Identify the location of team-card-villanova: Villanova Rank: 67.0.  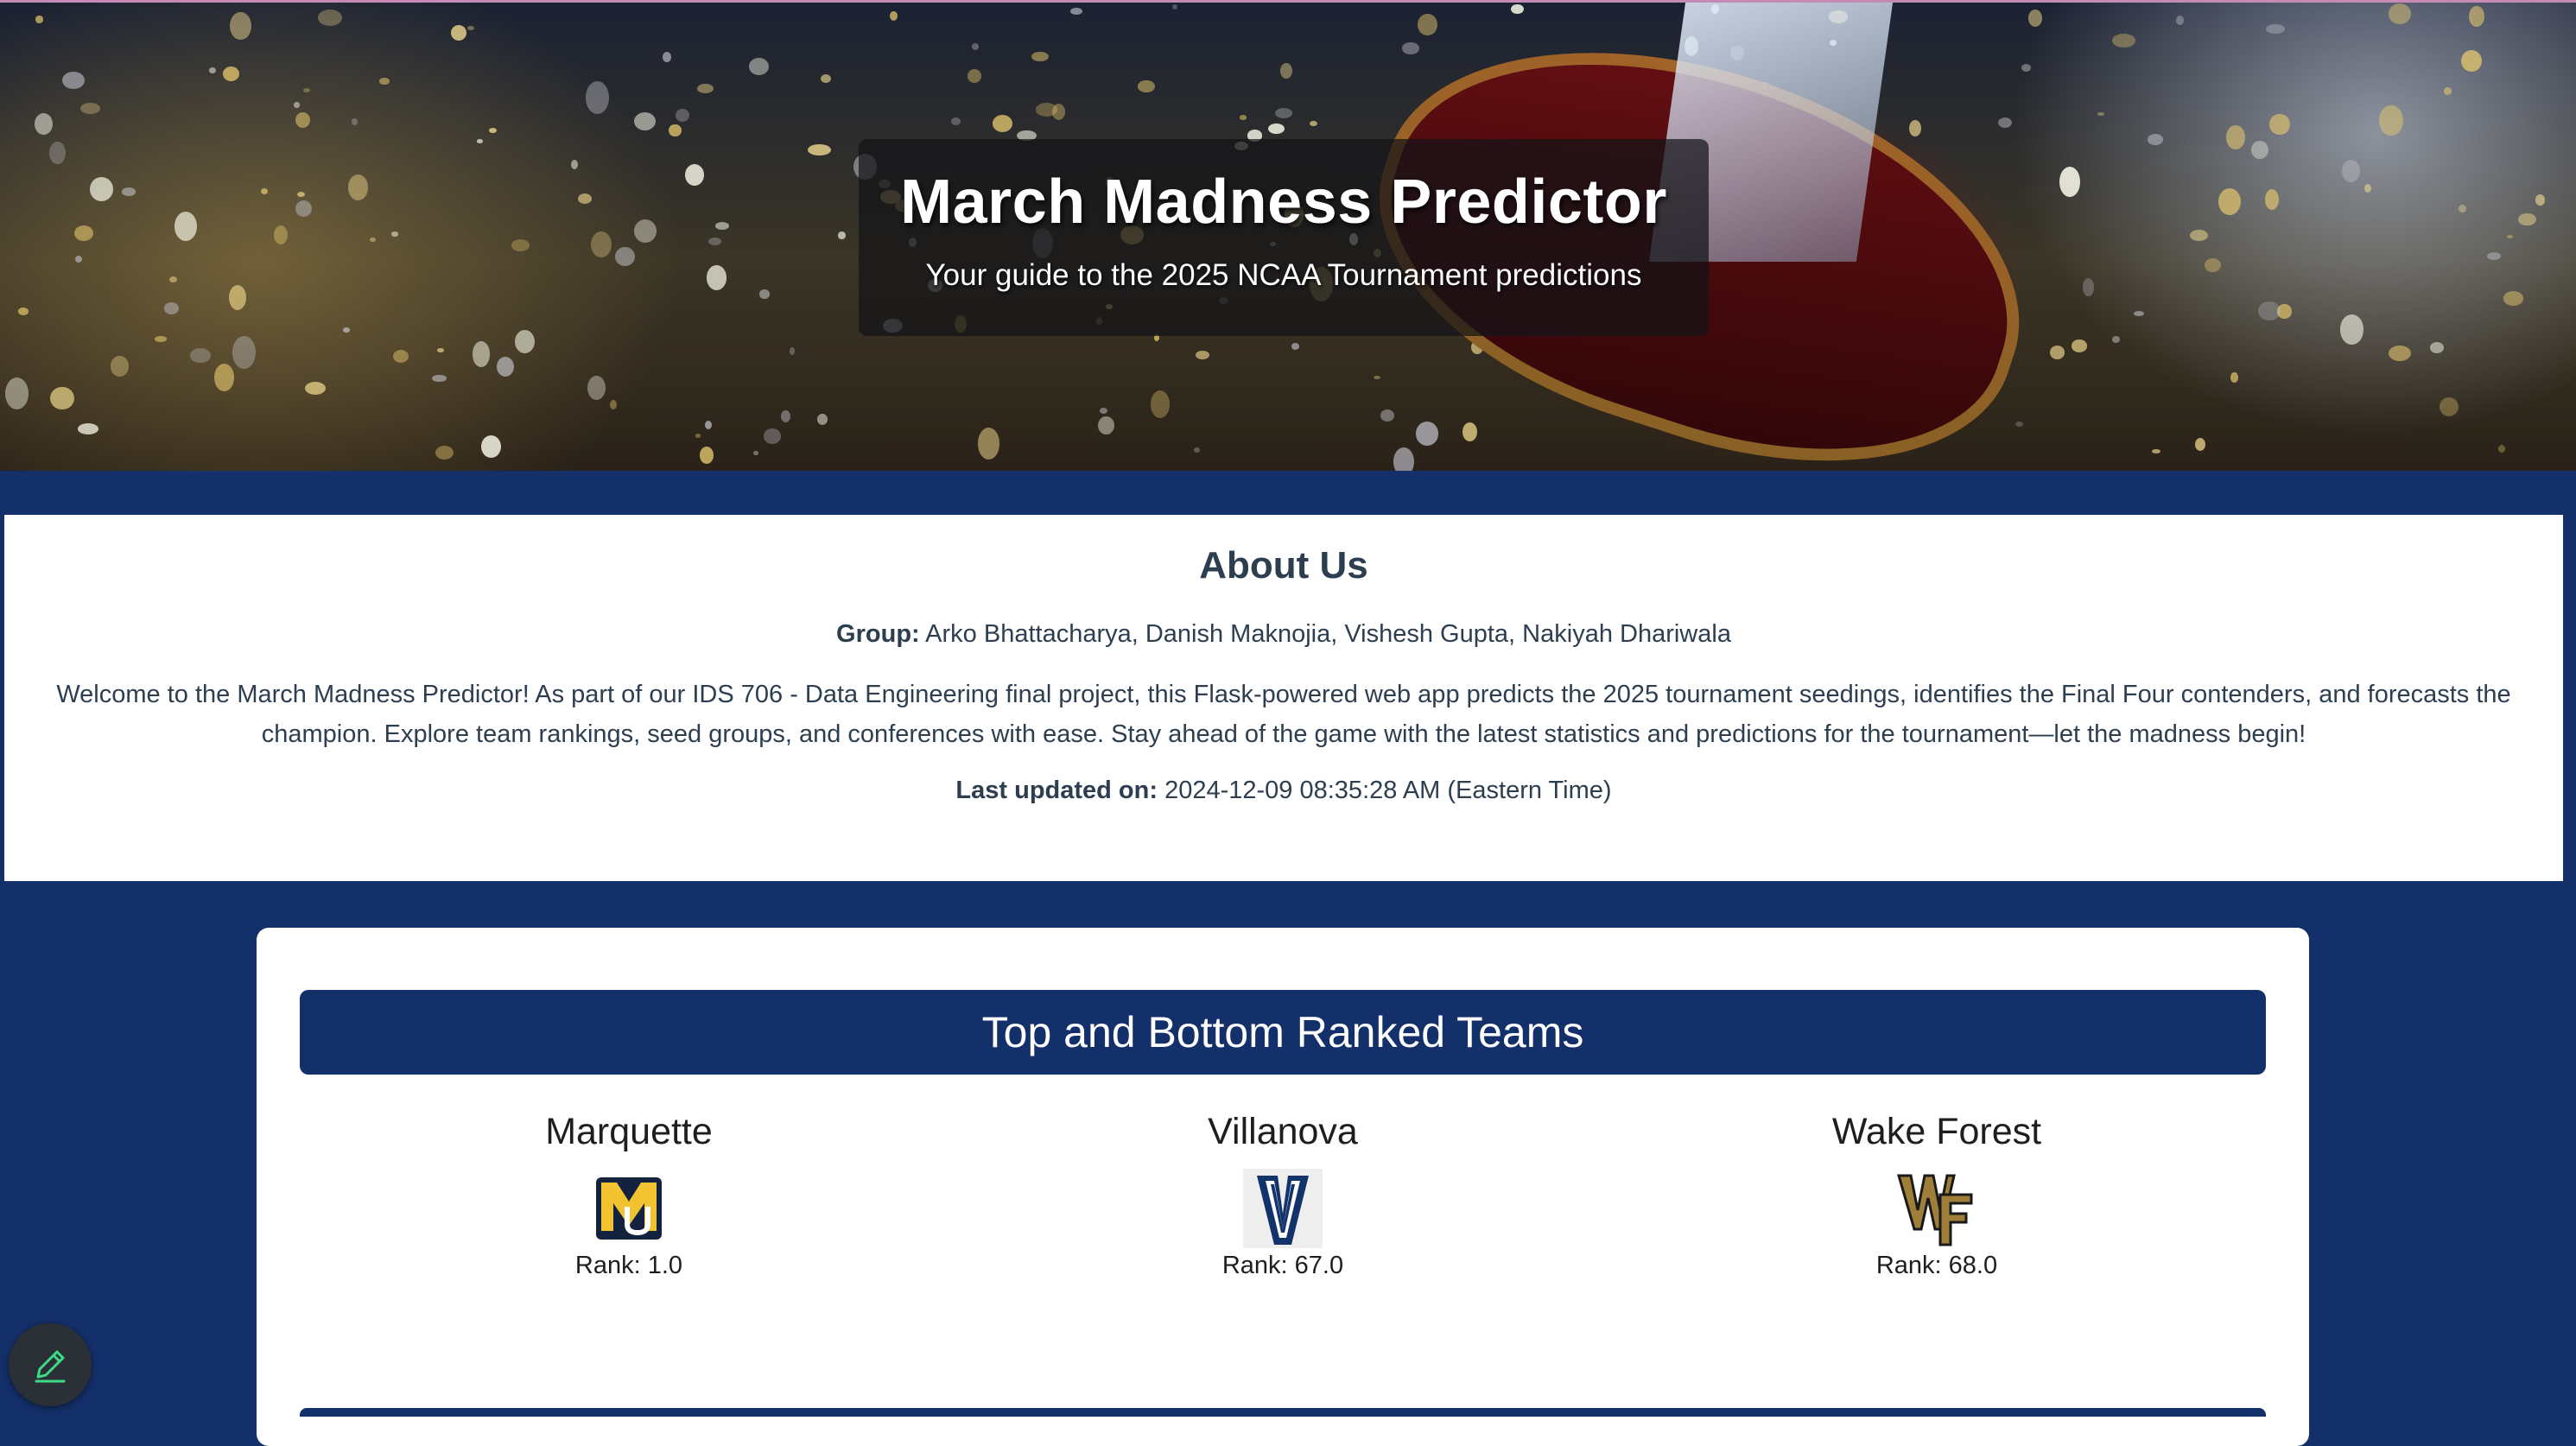
(1283, 1195).